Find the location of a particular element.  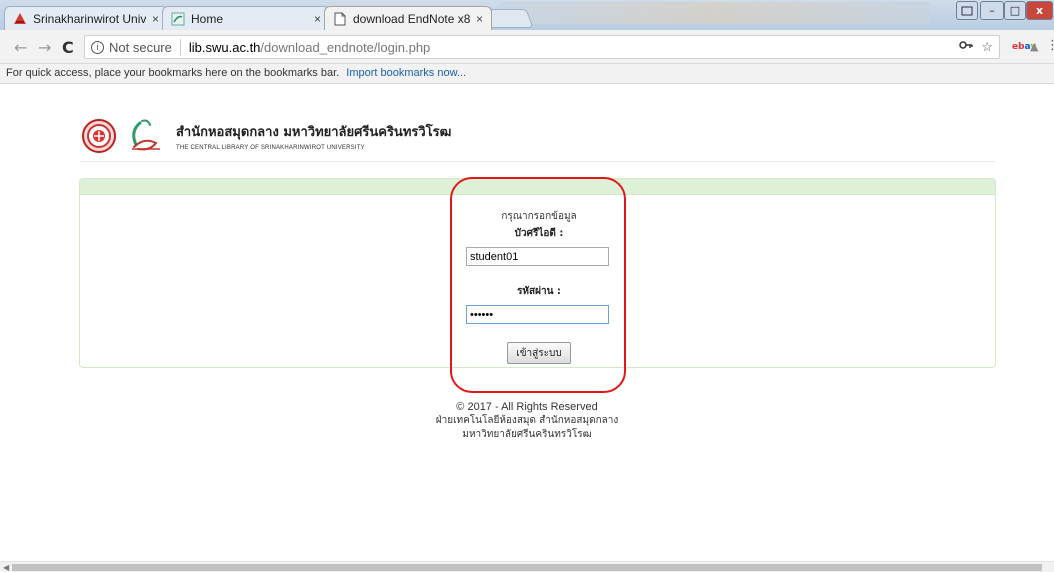

star-icon: ☆ is located at coordinates (987, 47).